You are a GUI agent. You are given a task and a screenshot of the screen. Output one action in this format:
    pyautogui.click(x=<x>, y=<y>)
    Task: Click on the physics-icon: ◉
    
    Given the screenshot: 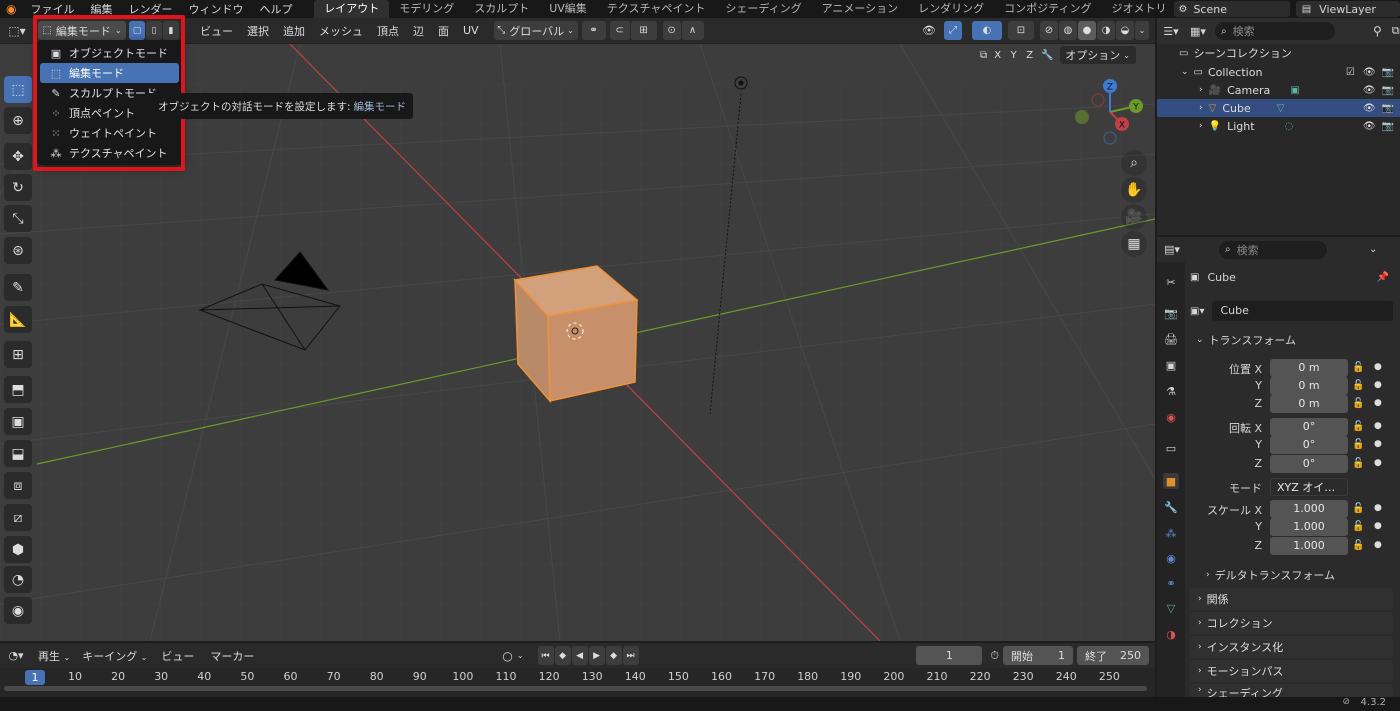 What is the action you would take?
    pyautogui.click(x=1171, y=558)
    